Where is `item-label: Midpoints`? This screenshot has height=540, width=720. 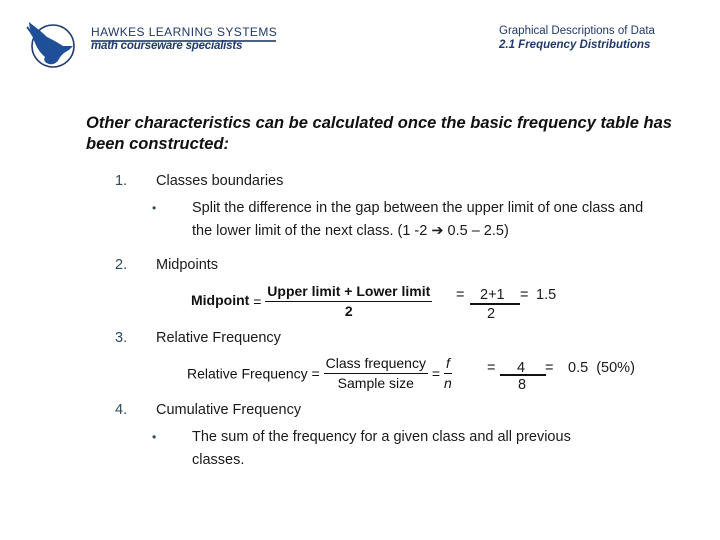 item-label: Midpoints is located at coordinates (187, 265).